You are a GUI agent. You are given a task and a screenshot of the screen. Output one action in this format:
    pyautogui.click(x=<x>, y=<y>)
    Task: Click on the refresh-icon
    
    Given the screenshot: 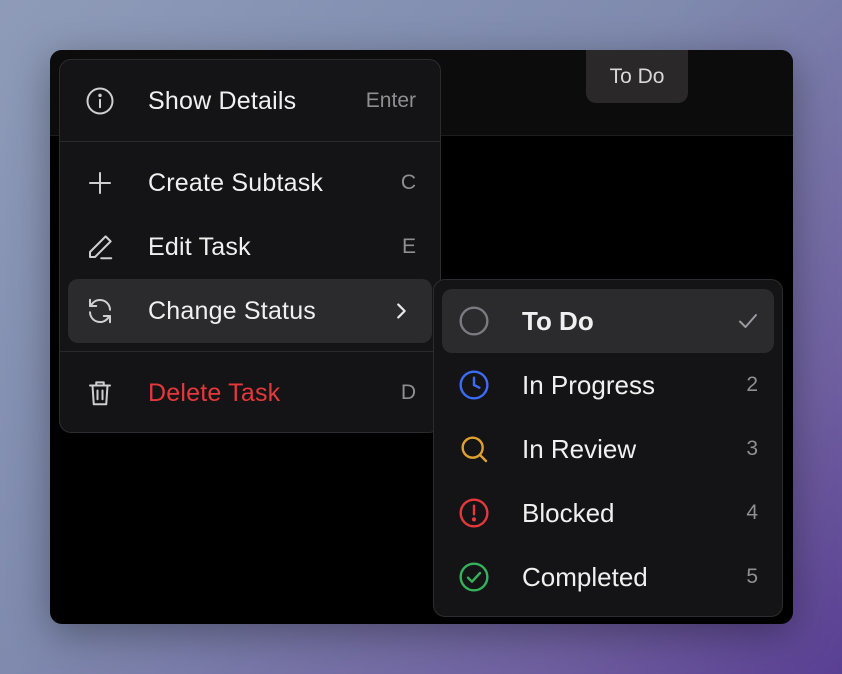 What is the action you would take?
    pyautogui.click(x=100, y=311)
    